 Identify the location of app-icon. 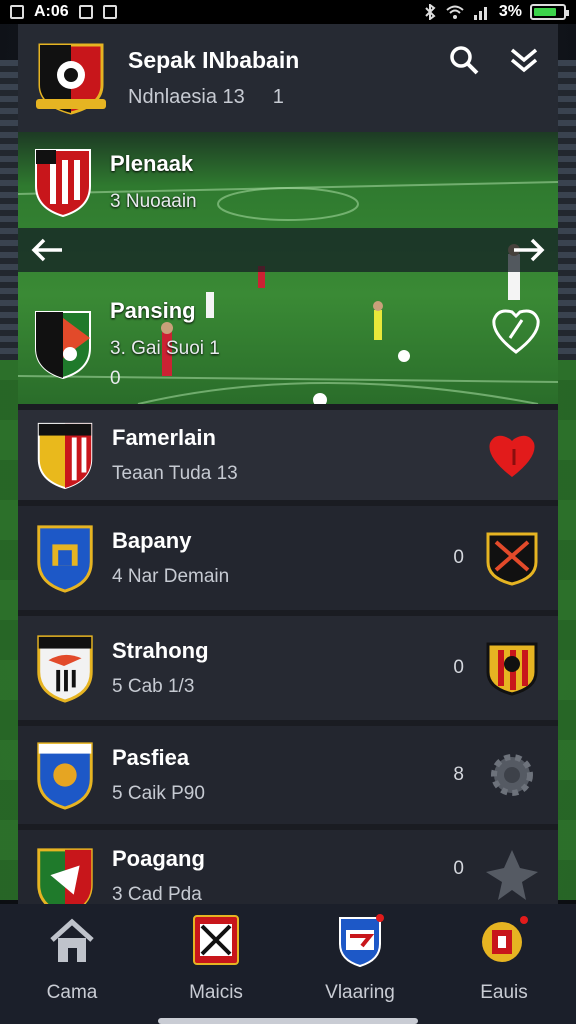
(109, 12).